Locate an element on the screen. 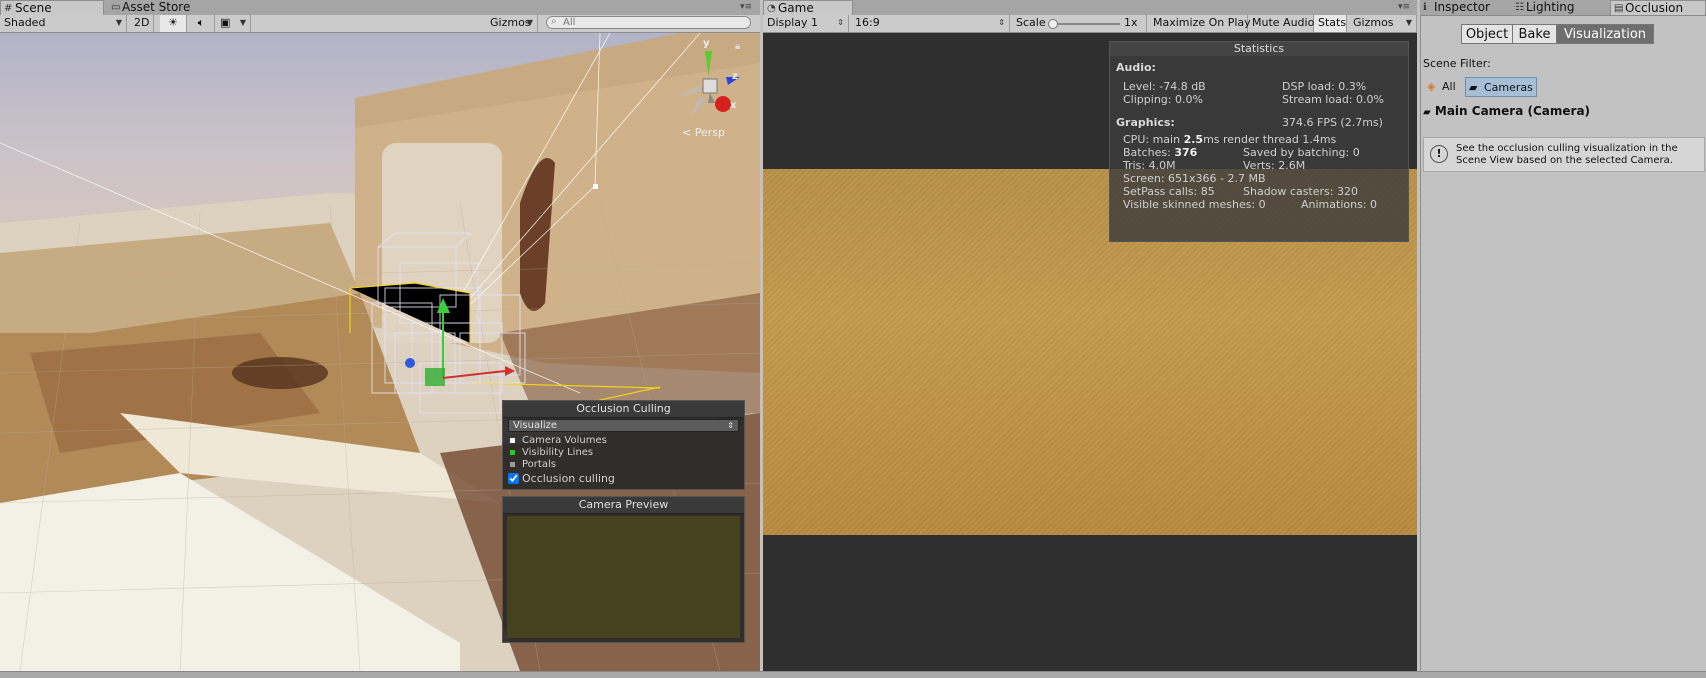  audio-level: Level: -74.8 dB is located at coordinates (1164, 86).